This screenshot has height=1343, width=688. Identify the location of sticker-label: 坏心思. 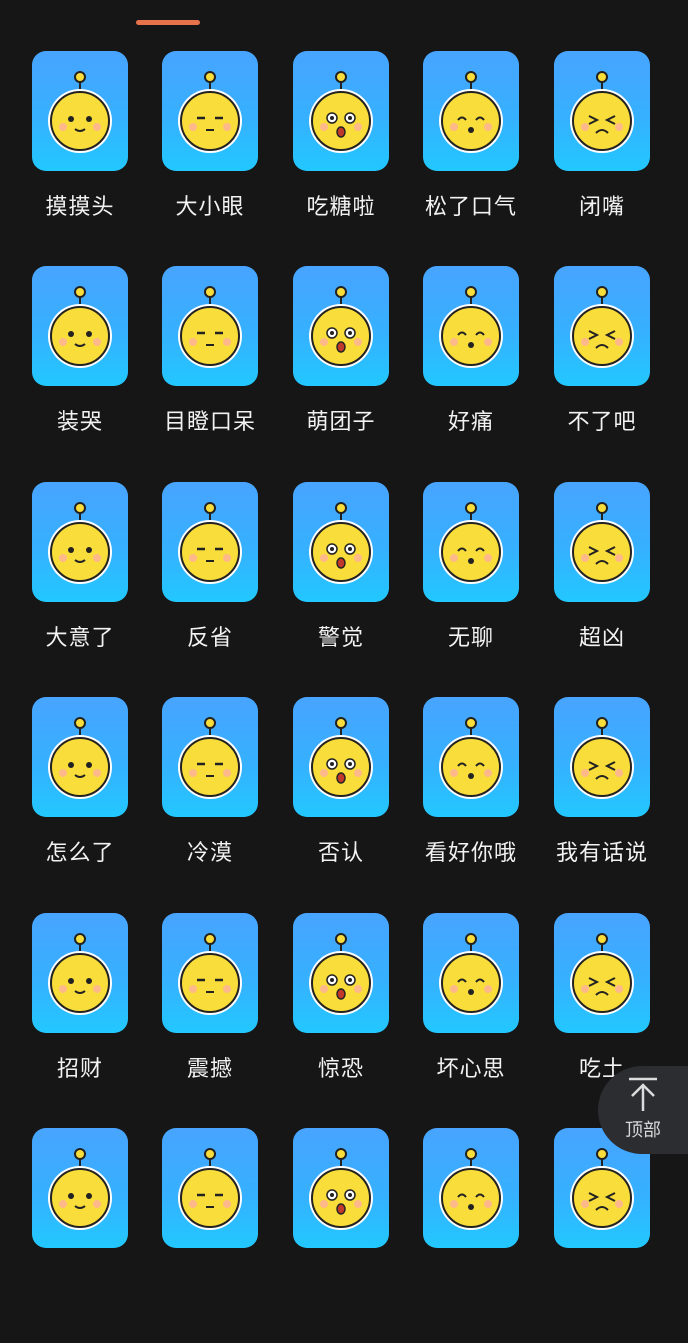
(471, 1069).